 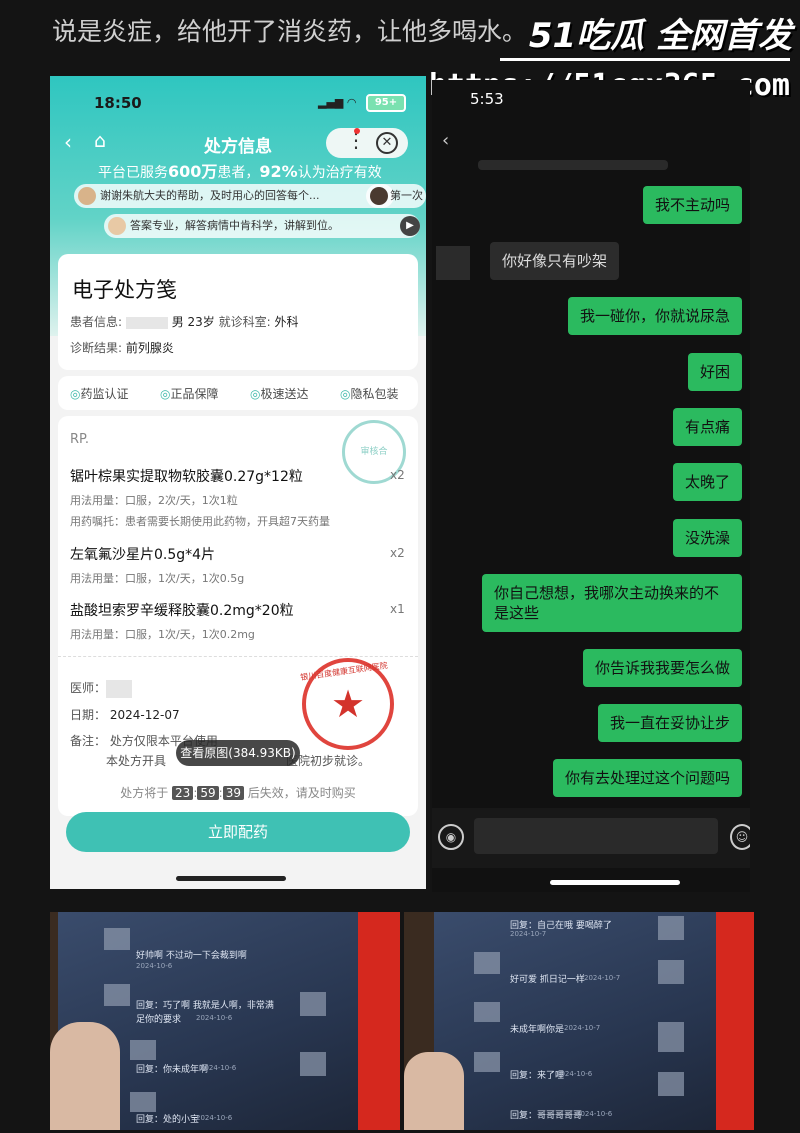 What do you see at coordinates (386, 103) in the screenshot?
I see `battery-icon: 95+` at bounding box center [386, 103].